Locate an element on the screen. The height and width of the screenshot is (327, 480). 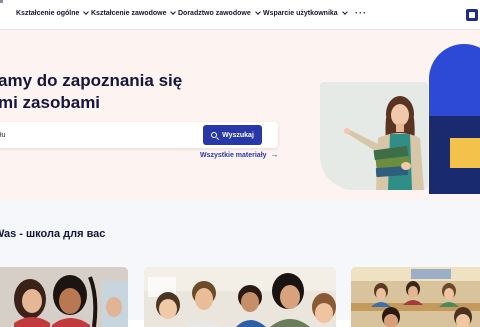
teacher-illustration is located at coordinates (374, 136).